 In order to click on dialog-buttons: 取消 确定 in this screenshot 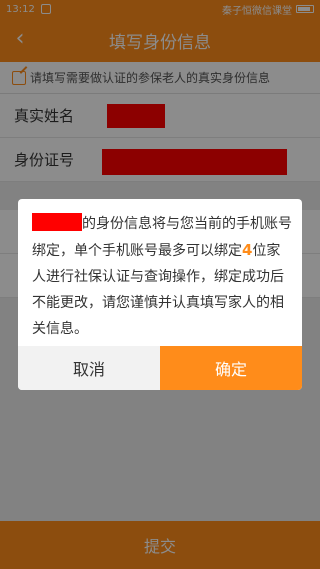, I will do `click(160, 368)`.